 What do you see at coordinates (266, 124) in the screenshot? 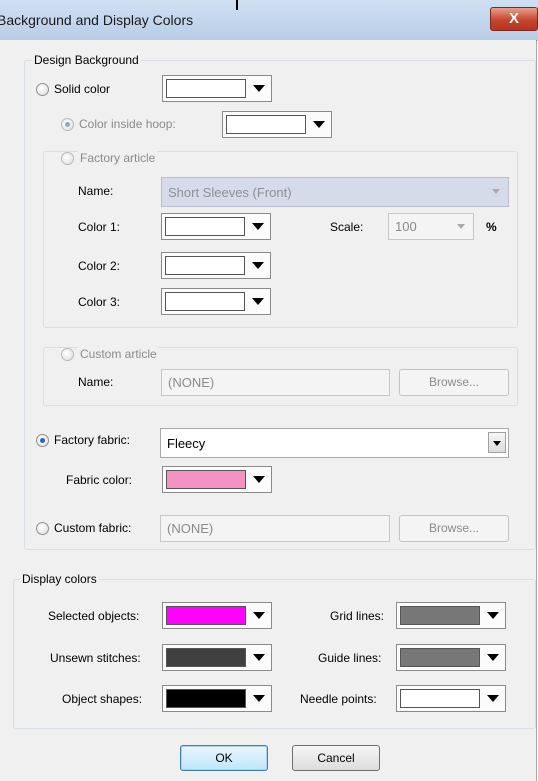
I see `color-inside-hoop-swatch` at bounding box center [266, 124].